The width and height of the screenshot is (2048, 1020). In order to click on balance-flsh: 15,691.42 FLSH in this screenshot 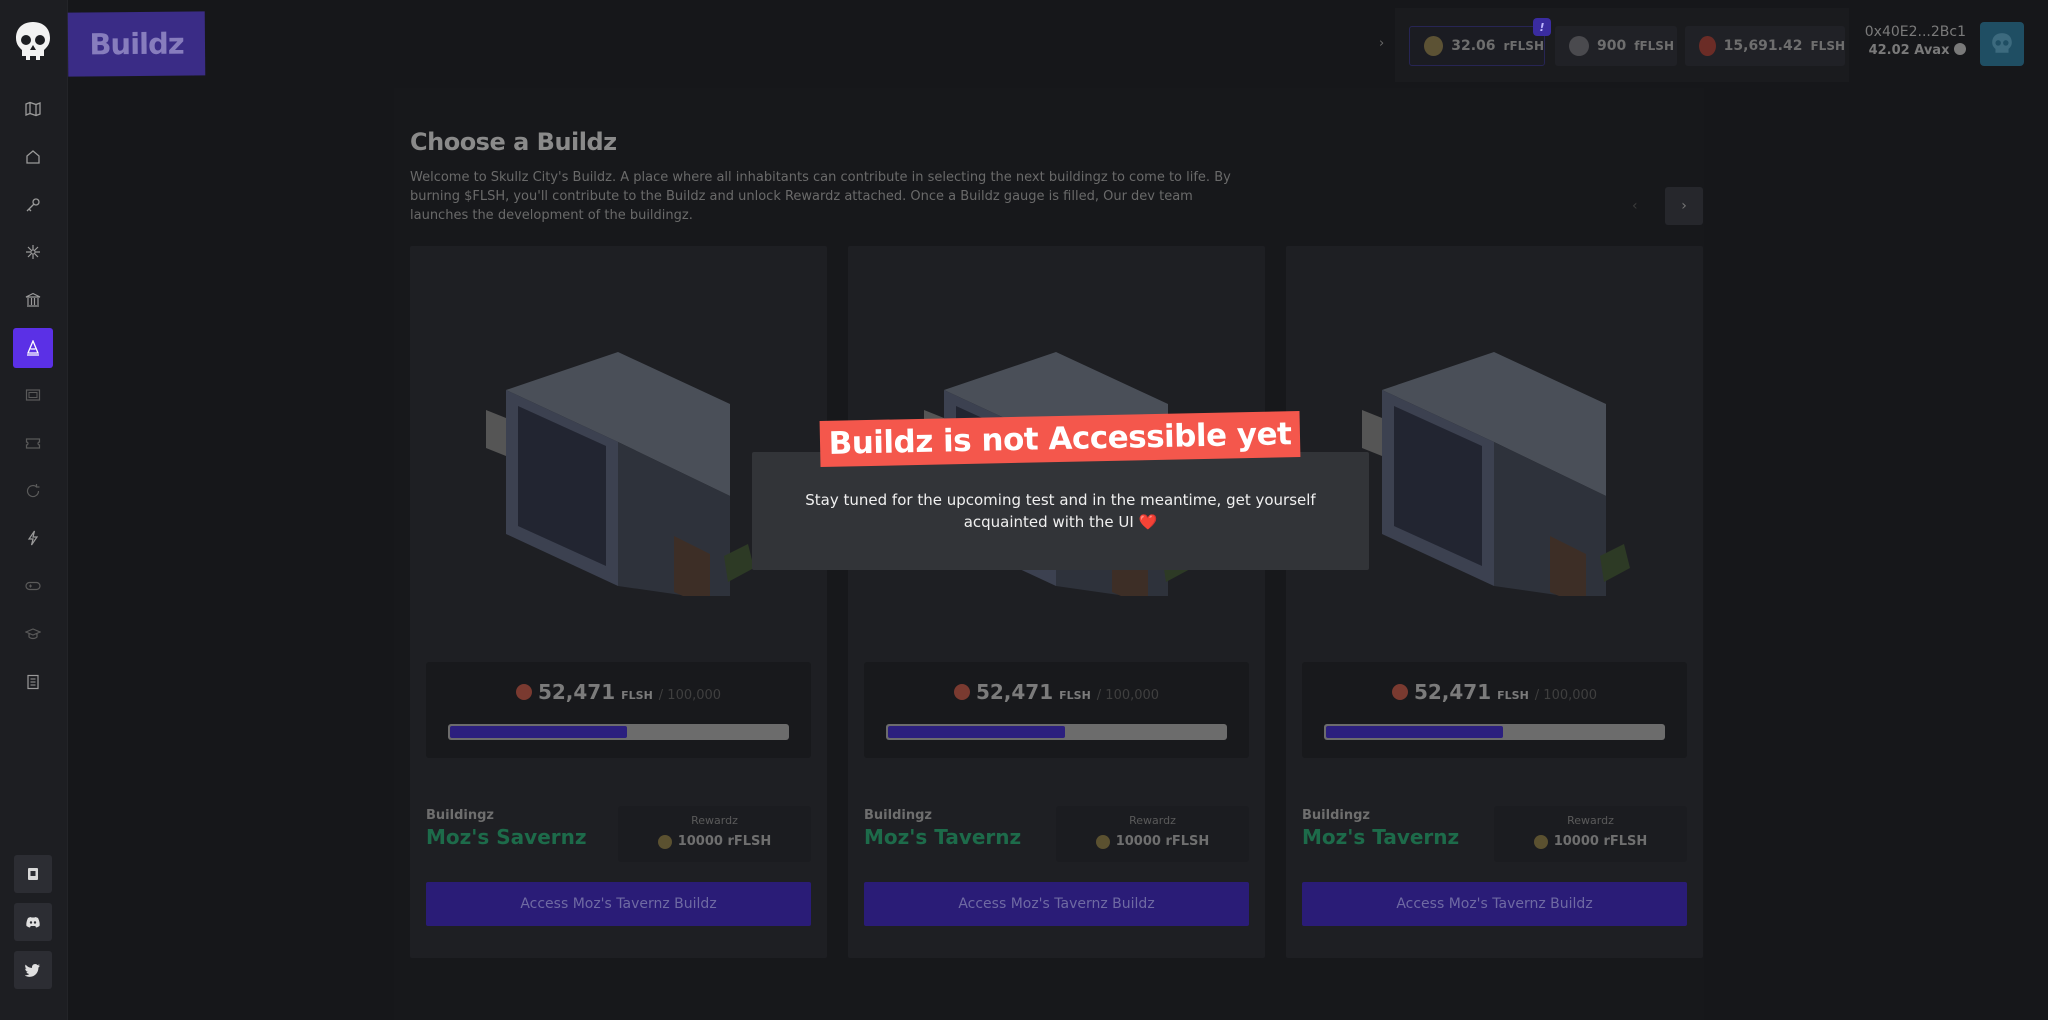, I will do `click(1765, 46)`.